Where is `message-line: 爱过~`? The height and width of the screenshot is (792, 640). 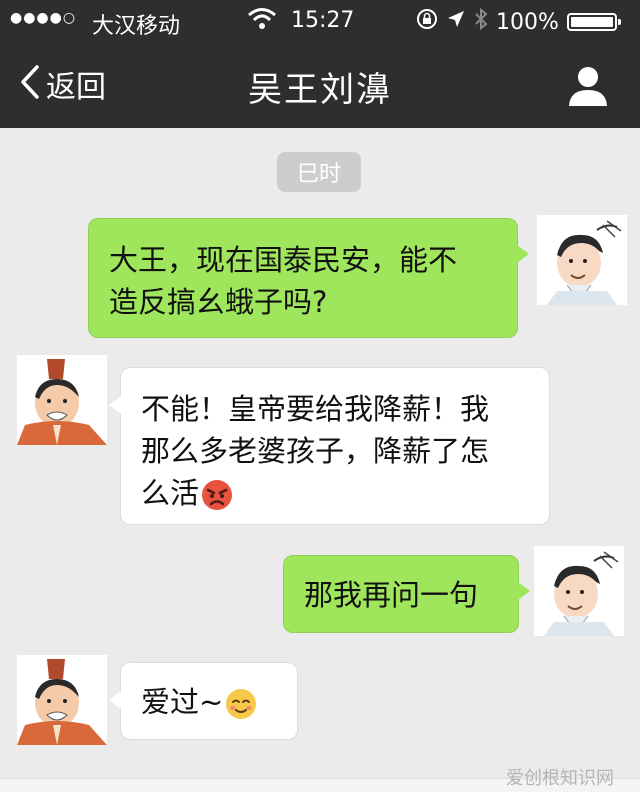 message-line: 爱过~ is located at coordinates (182, 702).